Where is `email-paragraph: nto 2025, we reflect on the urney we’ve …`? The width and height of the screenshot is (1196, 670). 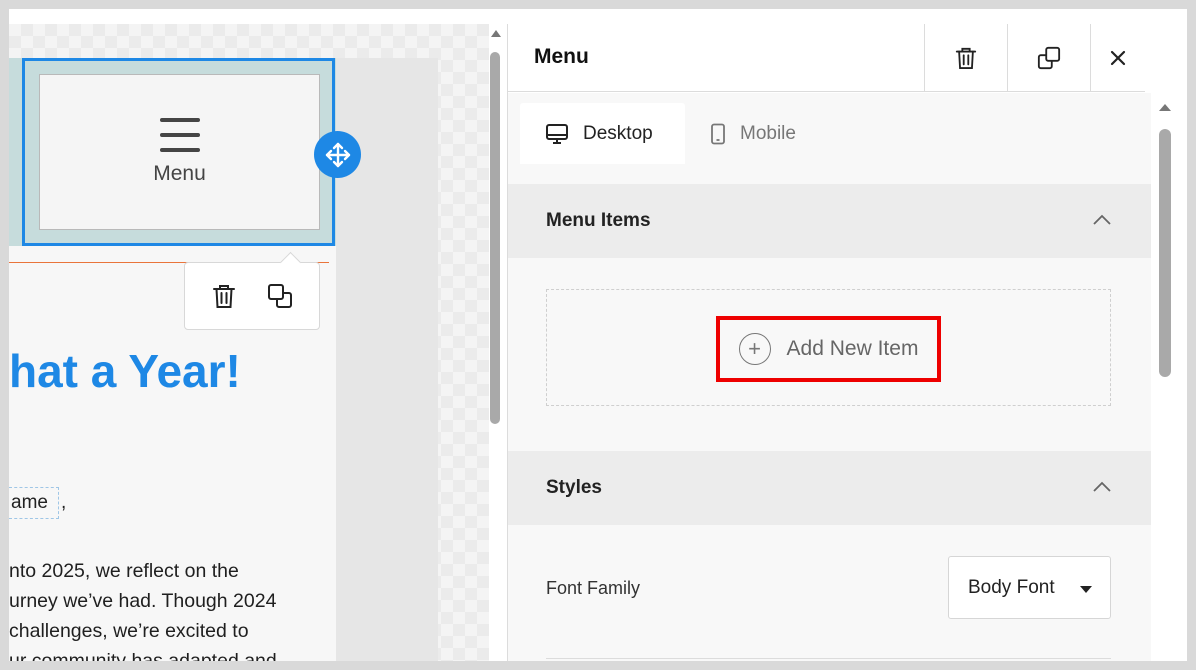
email-paragraph: nto 2025, we reflect on the urney we’ve … is located at coordinates (172, 608).